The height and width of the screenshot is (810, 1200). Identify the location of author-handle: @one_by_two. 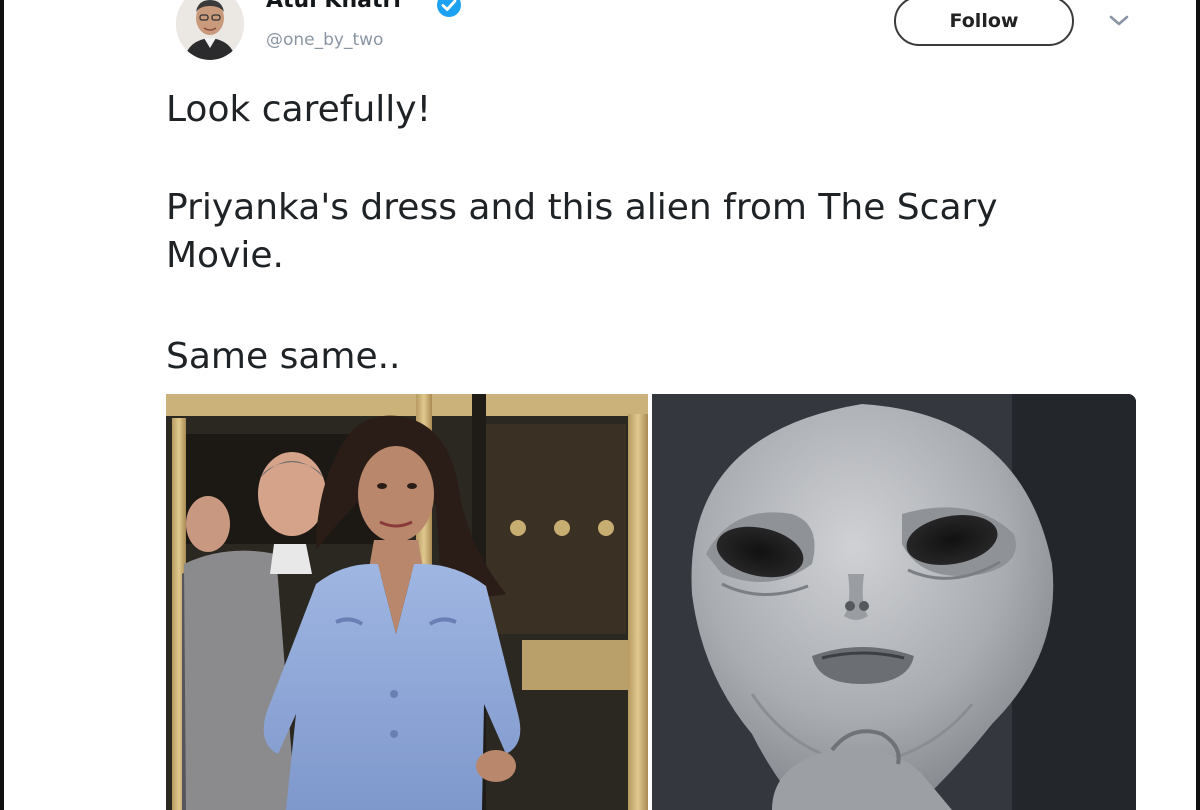
(324, 40).